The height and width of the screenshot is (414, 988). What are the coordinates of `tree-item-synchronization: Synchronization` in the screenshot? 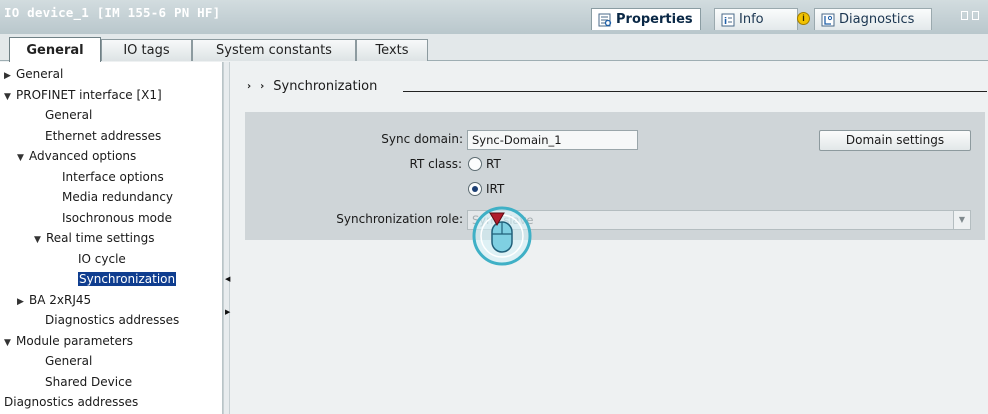 It's located at (127, 279).